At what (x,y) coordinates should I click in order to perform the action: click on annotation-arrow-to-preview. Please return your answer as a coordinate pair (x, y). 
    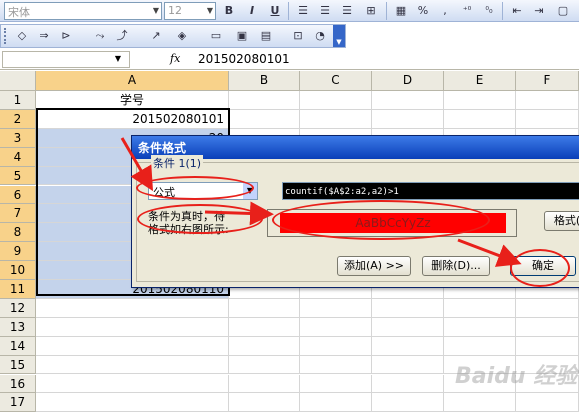
    Looking at the image, I should click on (239, 213).